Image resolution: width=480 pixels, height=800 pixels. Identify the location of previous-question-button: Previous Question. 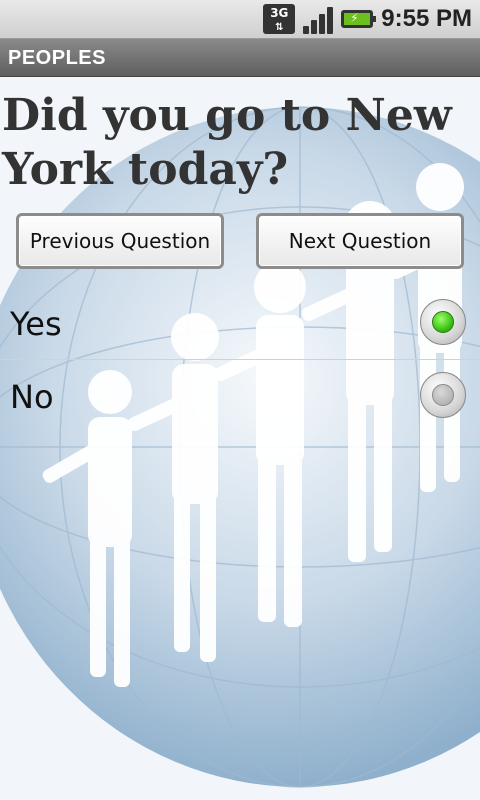
(120, 241).